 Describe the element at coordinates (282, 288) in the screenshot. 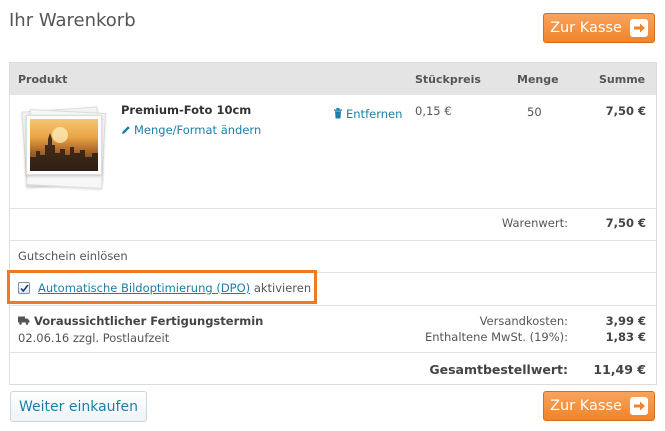

I see `dpo-suffix: aktivieren` at that location.